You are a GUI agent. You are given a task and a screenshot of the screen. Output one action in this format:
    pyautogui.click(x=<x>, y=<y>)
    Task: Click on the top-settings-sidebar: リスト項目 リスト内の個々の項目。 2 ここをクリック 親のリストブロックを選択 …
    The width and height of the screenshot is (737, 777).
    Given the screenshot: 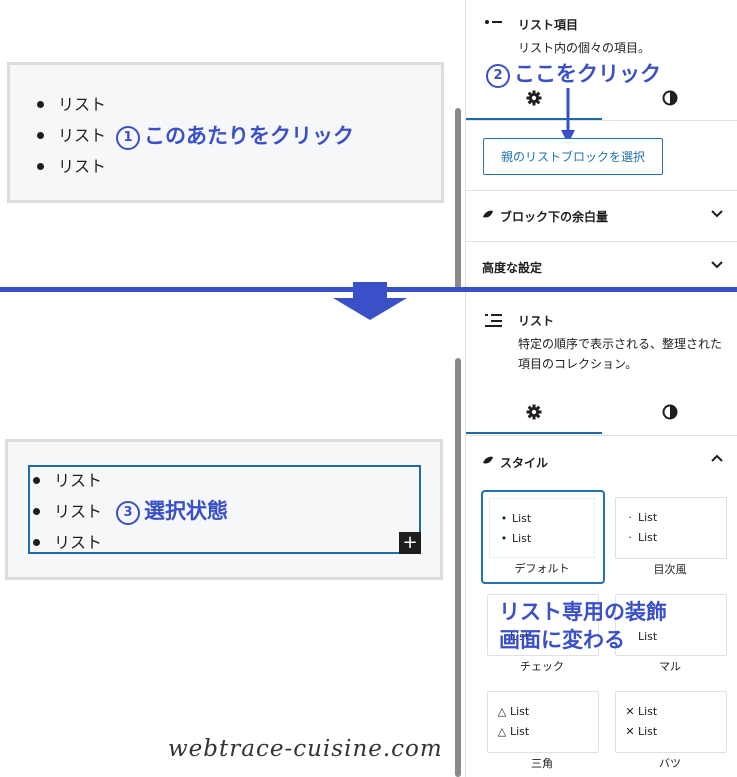 What is the action you would take?
    pyautogui.click(x=601, y=144)
    